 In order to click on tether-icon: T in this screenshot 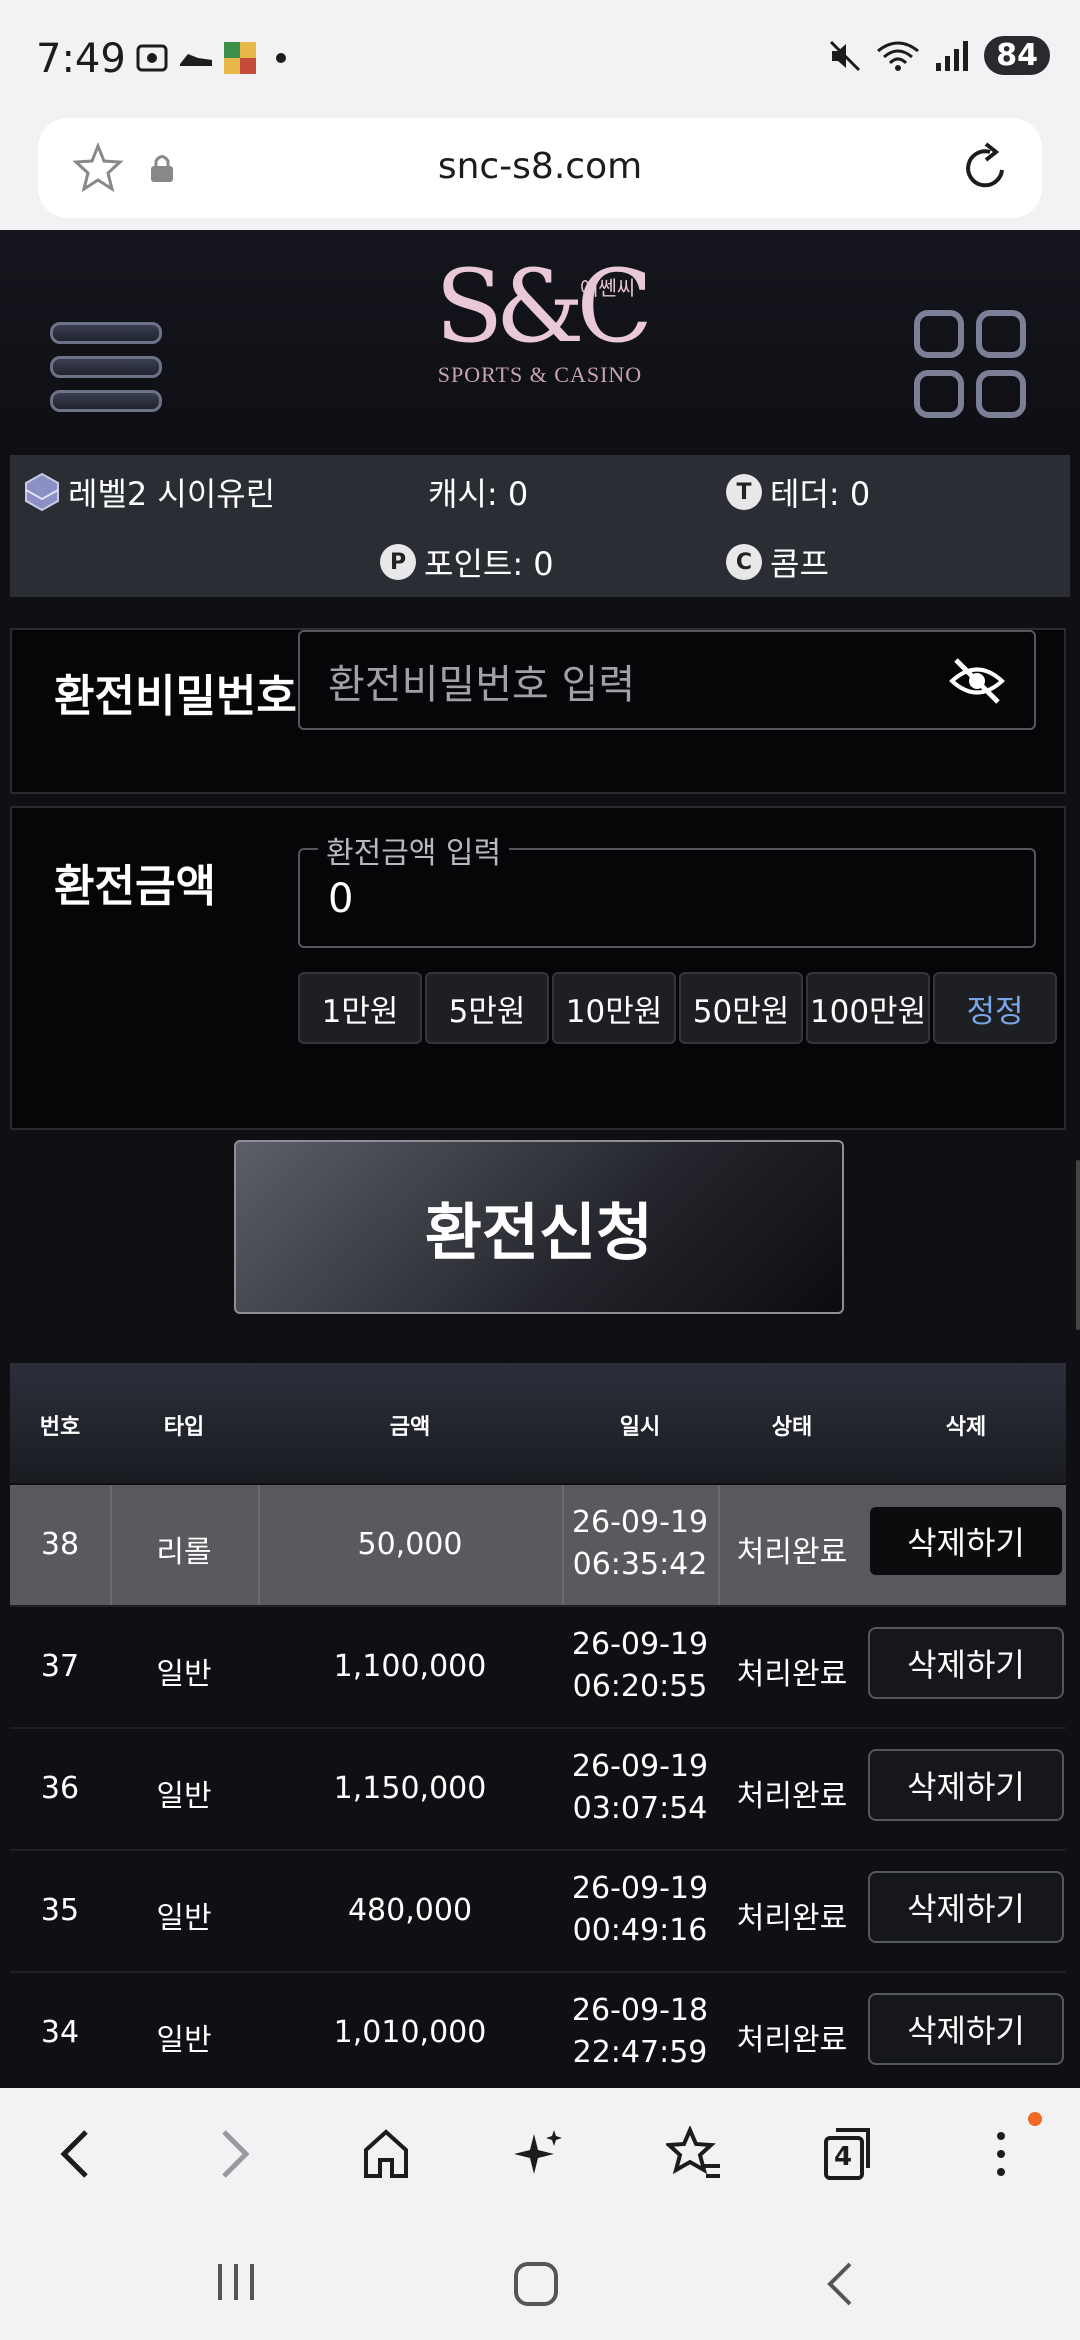, I will do `click(744, 492)`.